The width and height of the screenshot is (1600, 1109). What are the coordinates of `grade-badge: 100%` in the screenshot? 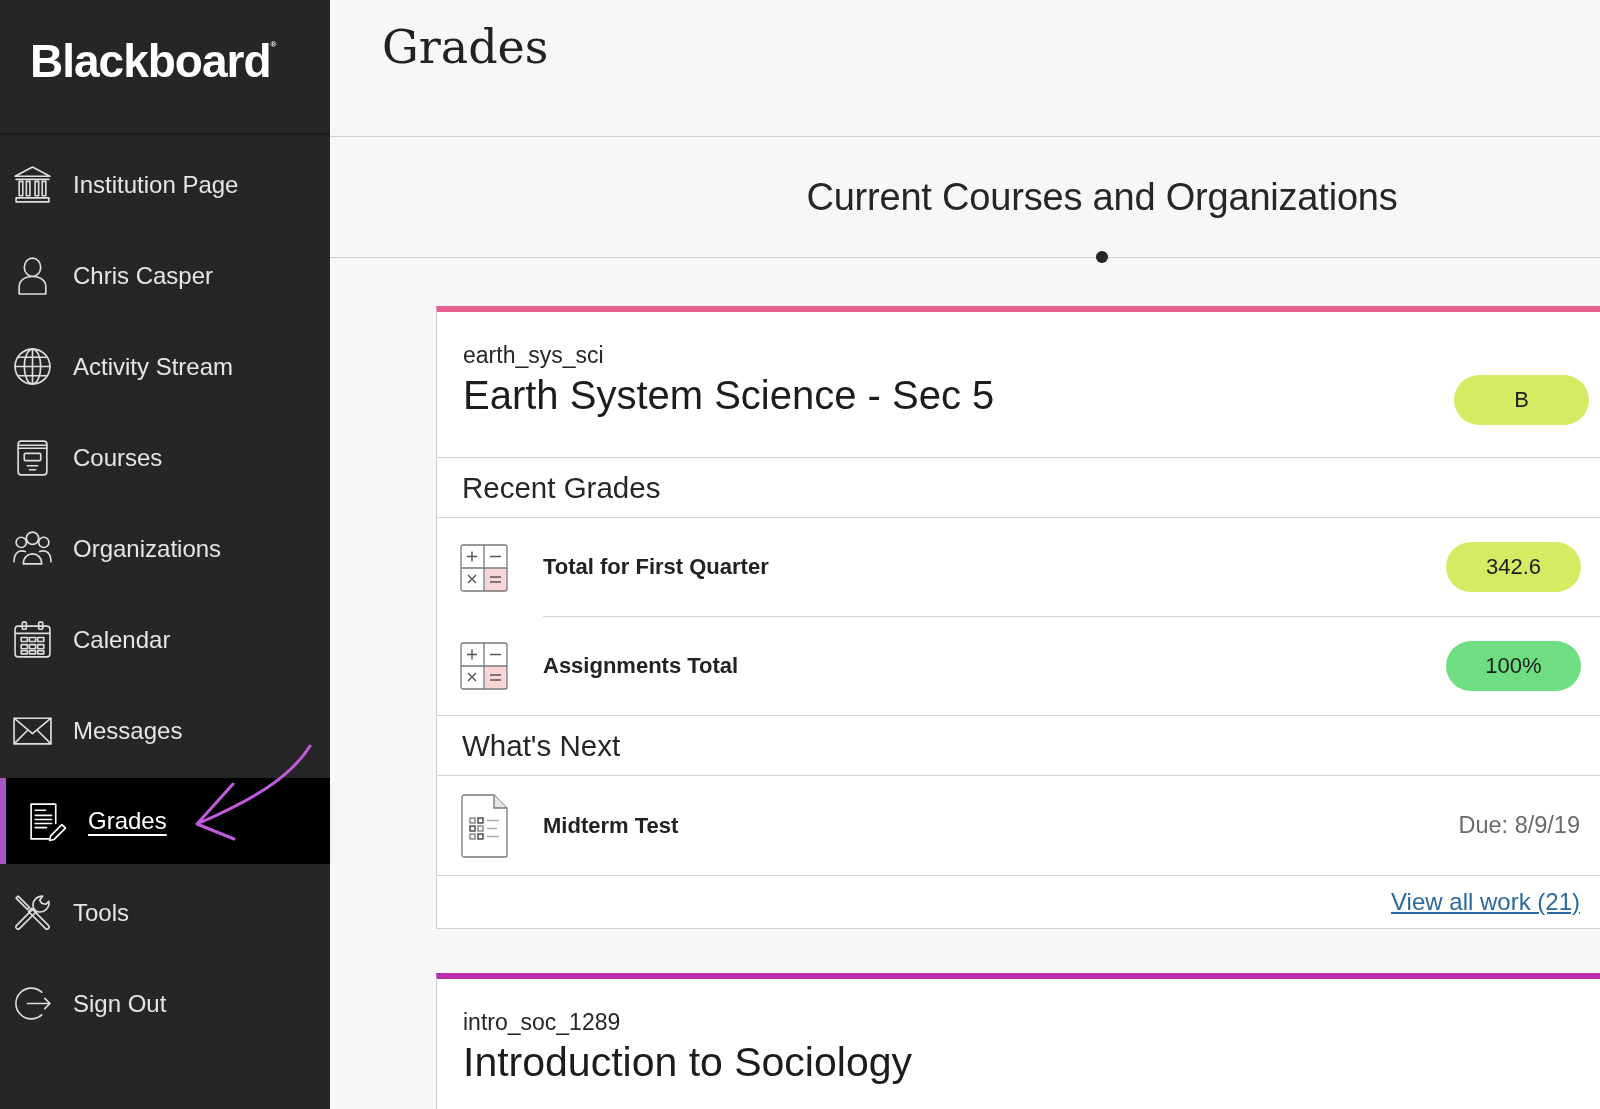 It's located at (1513, 666).